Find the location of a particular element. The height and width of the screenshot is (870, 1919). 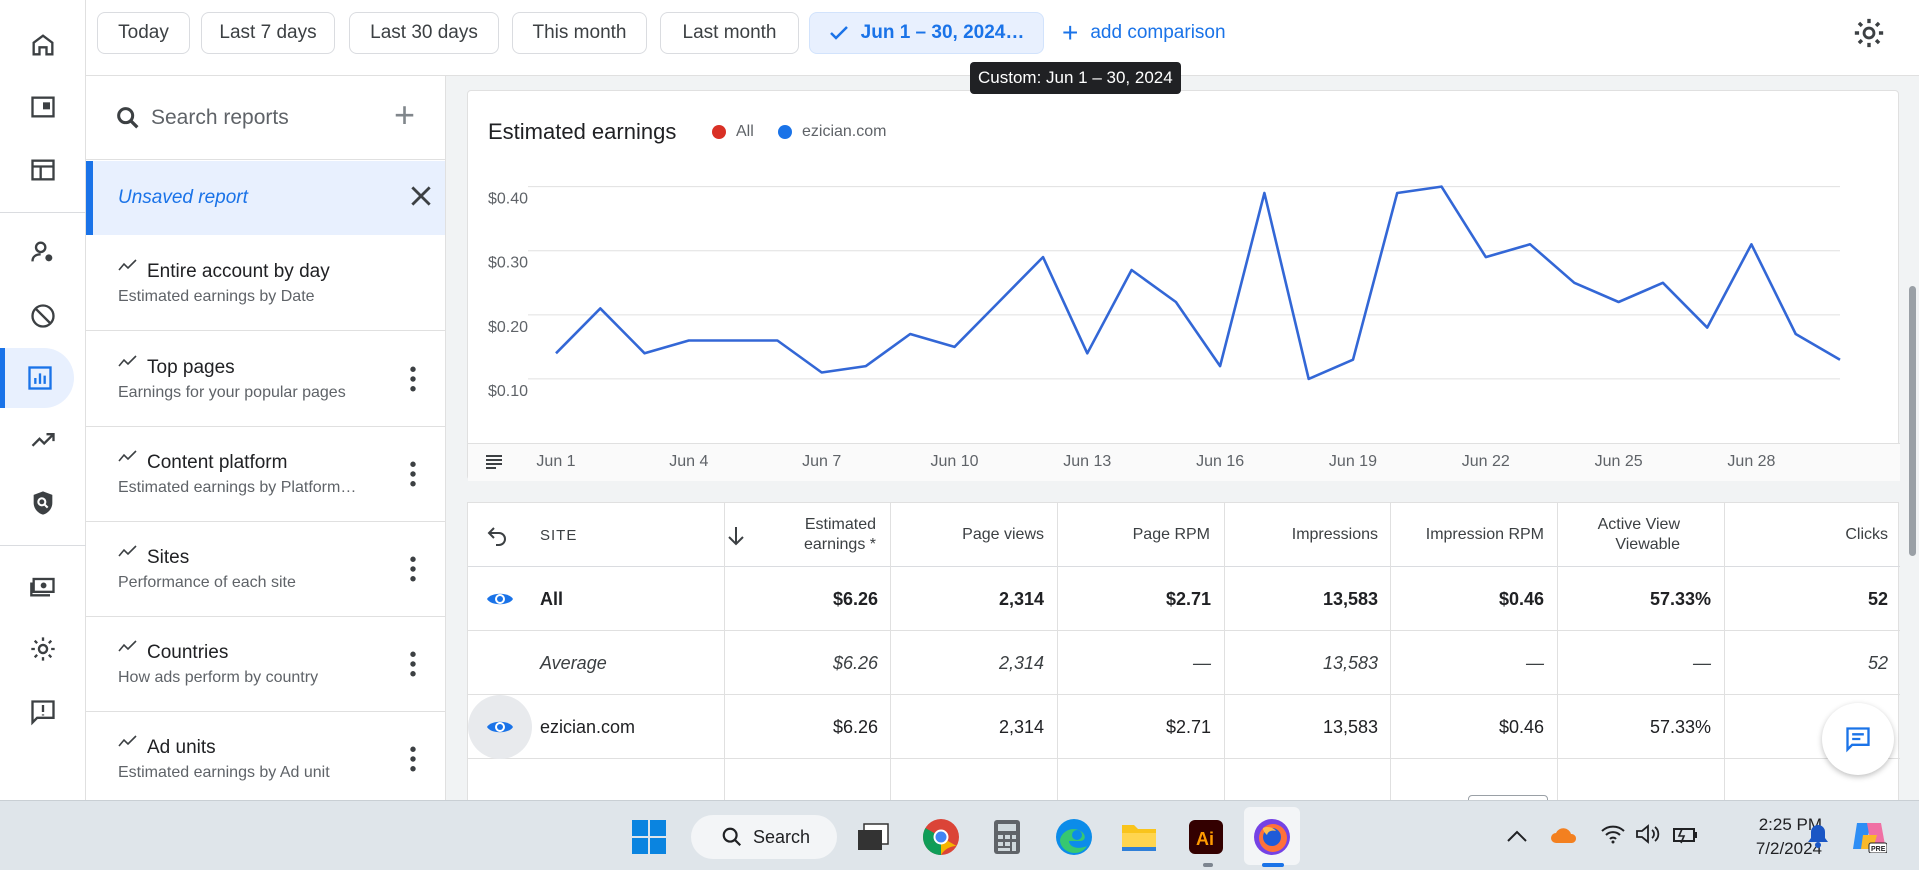

chip-last-month: Last month is located at coordinates (729, 33).